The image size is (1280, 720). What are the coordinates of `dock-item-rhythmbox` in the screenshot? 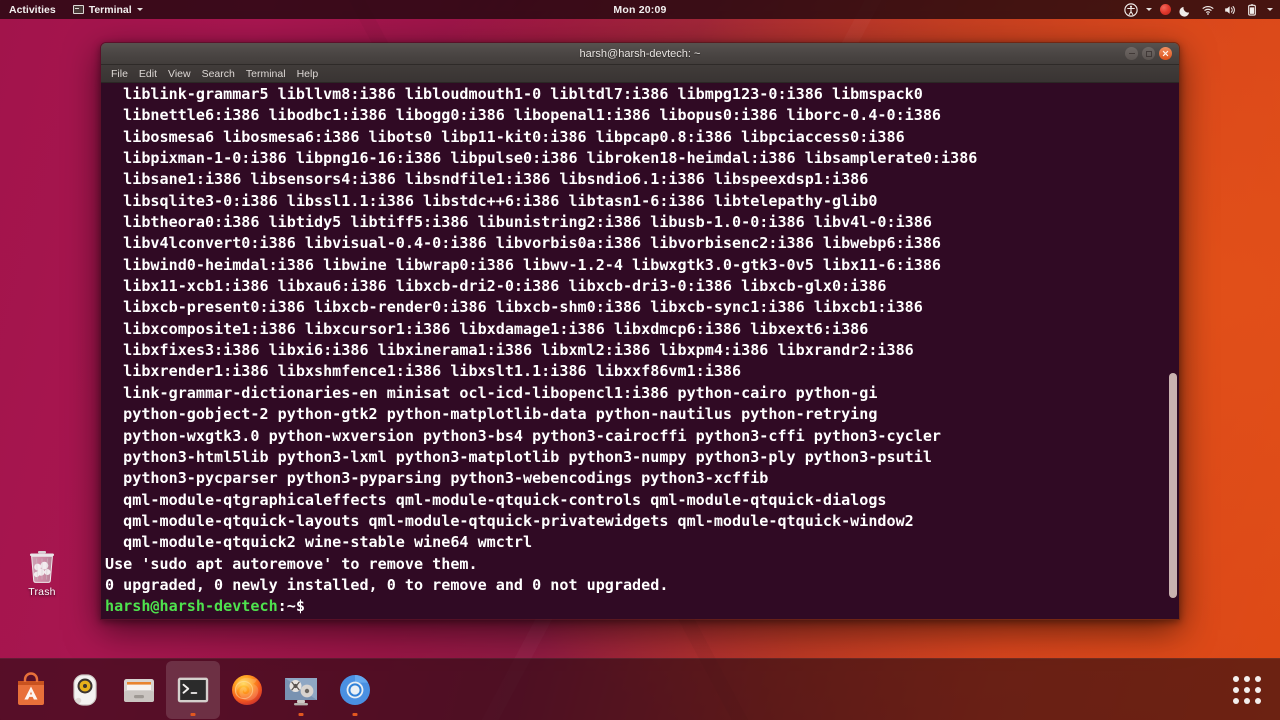 It's located at (85, 690).